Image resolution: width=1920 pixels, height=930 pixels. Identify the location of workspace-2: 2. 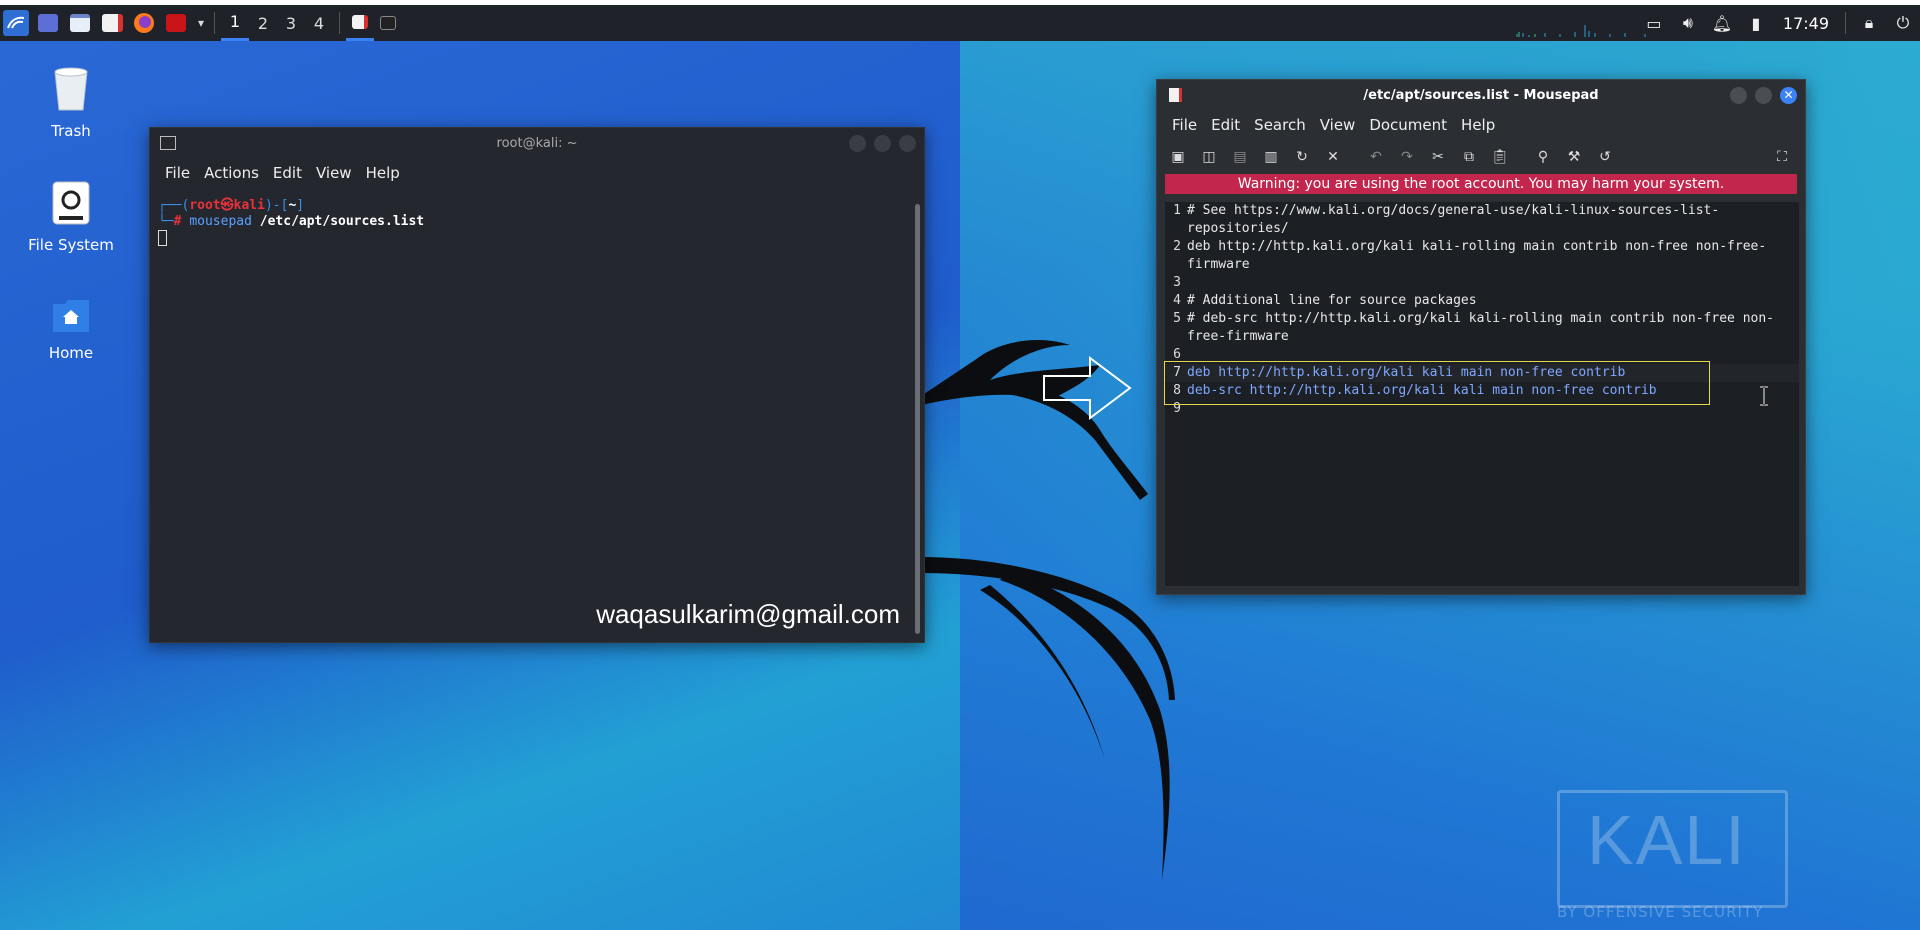
(263, 23).